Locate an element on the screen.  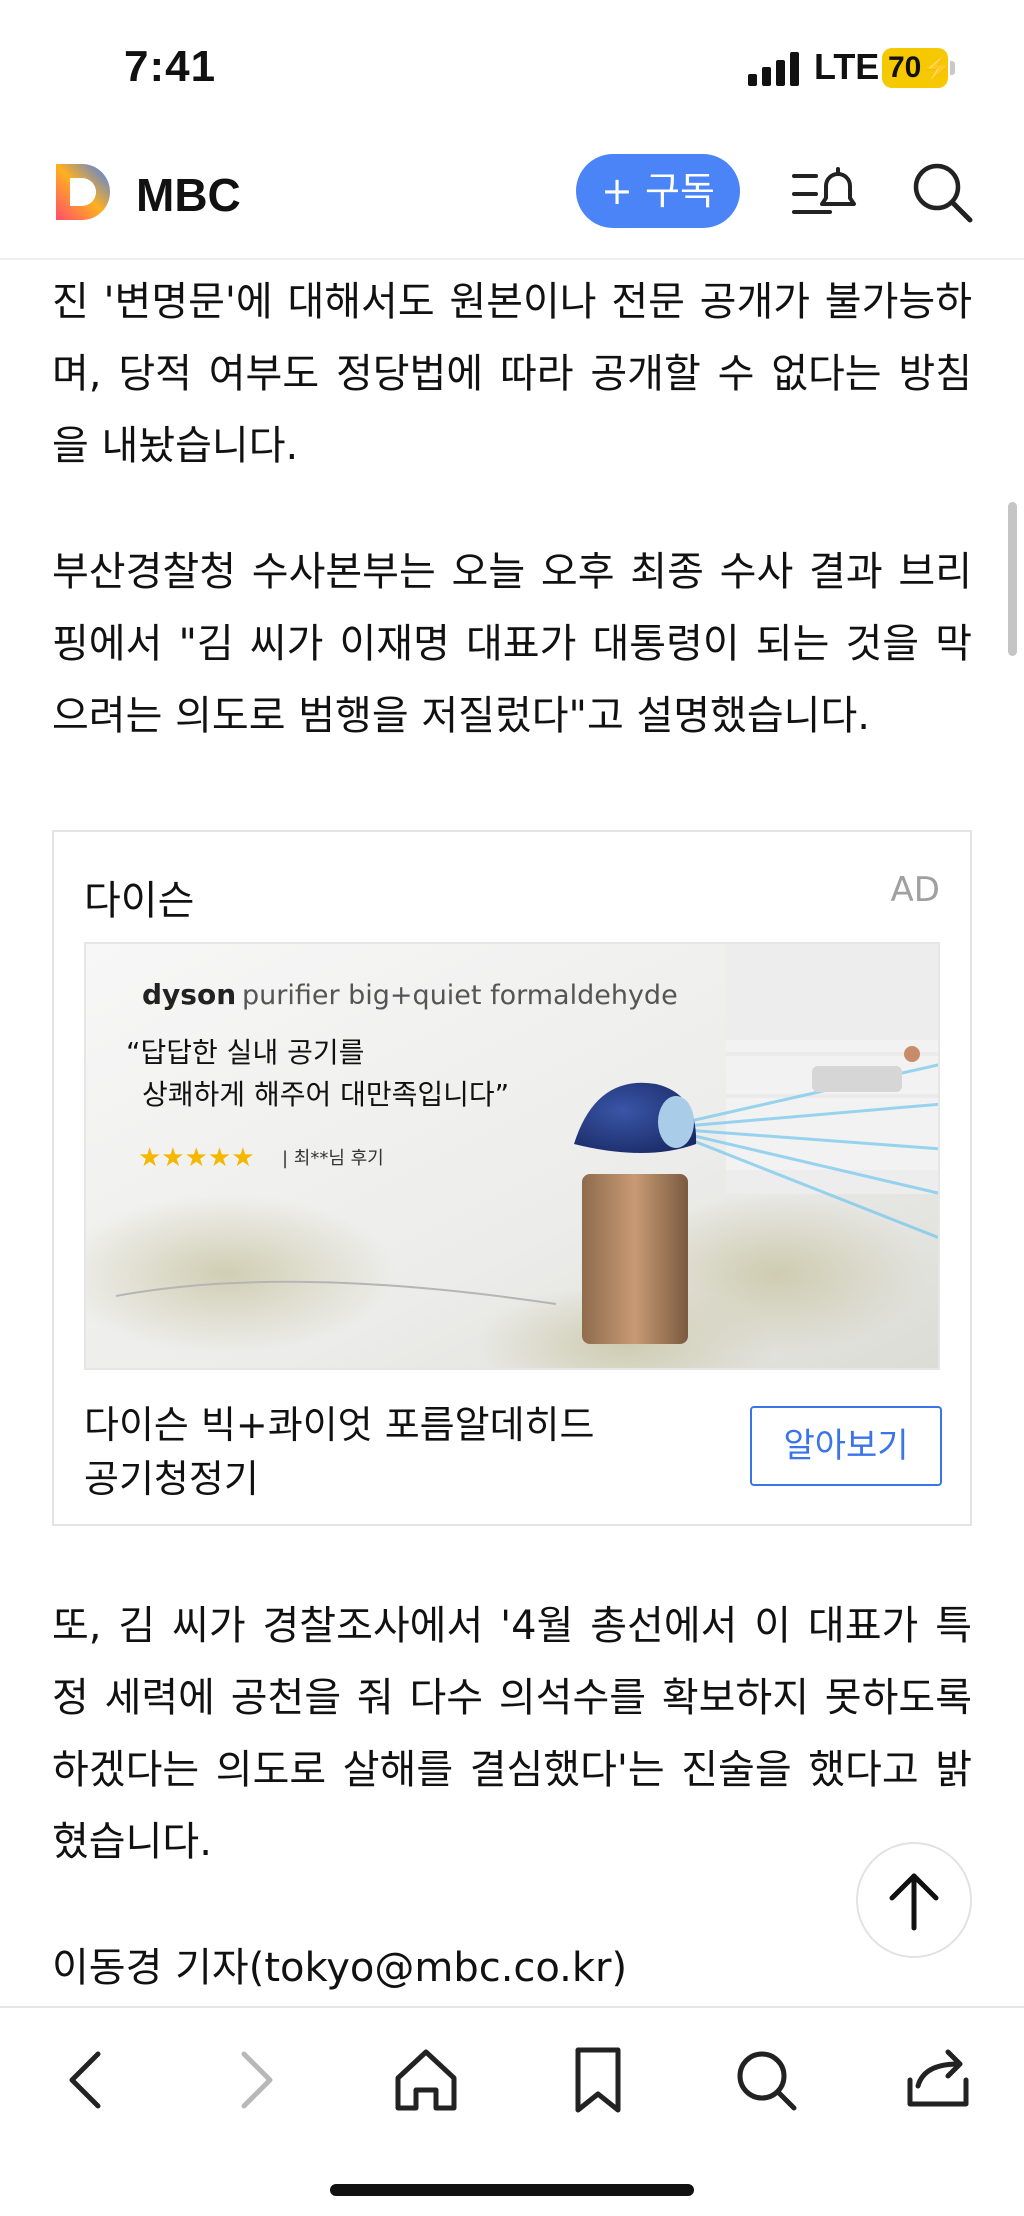
forward-icon is located at coordinates (256, 2080).